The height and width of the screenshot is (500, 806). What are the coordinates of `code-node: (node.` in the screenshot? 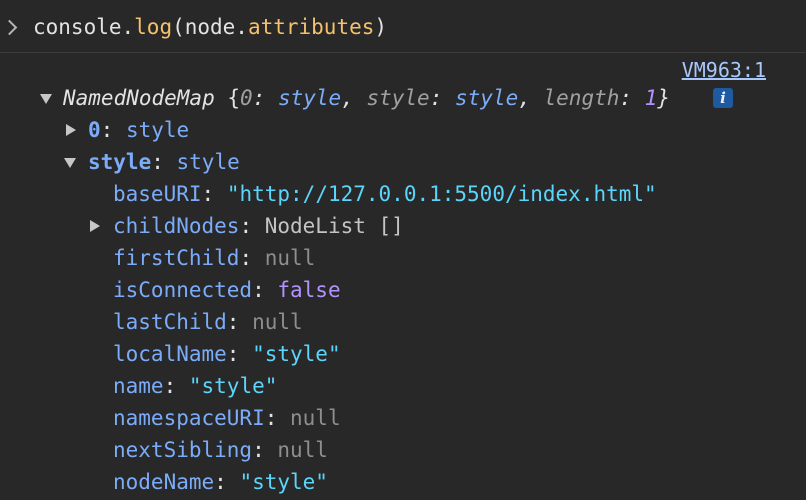 It's located at (210, 27).